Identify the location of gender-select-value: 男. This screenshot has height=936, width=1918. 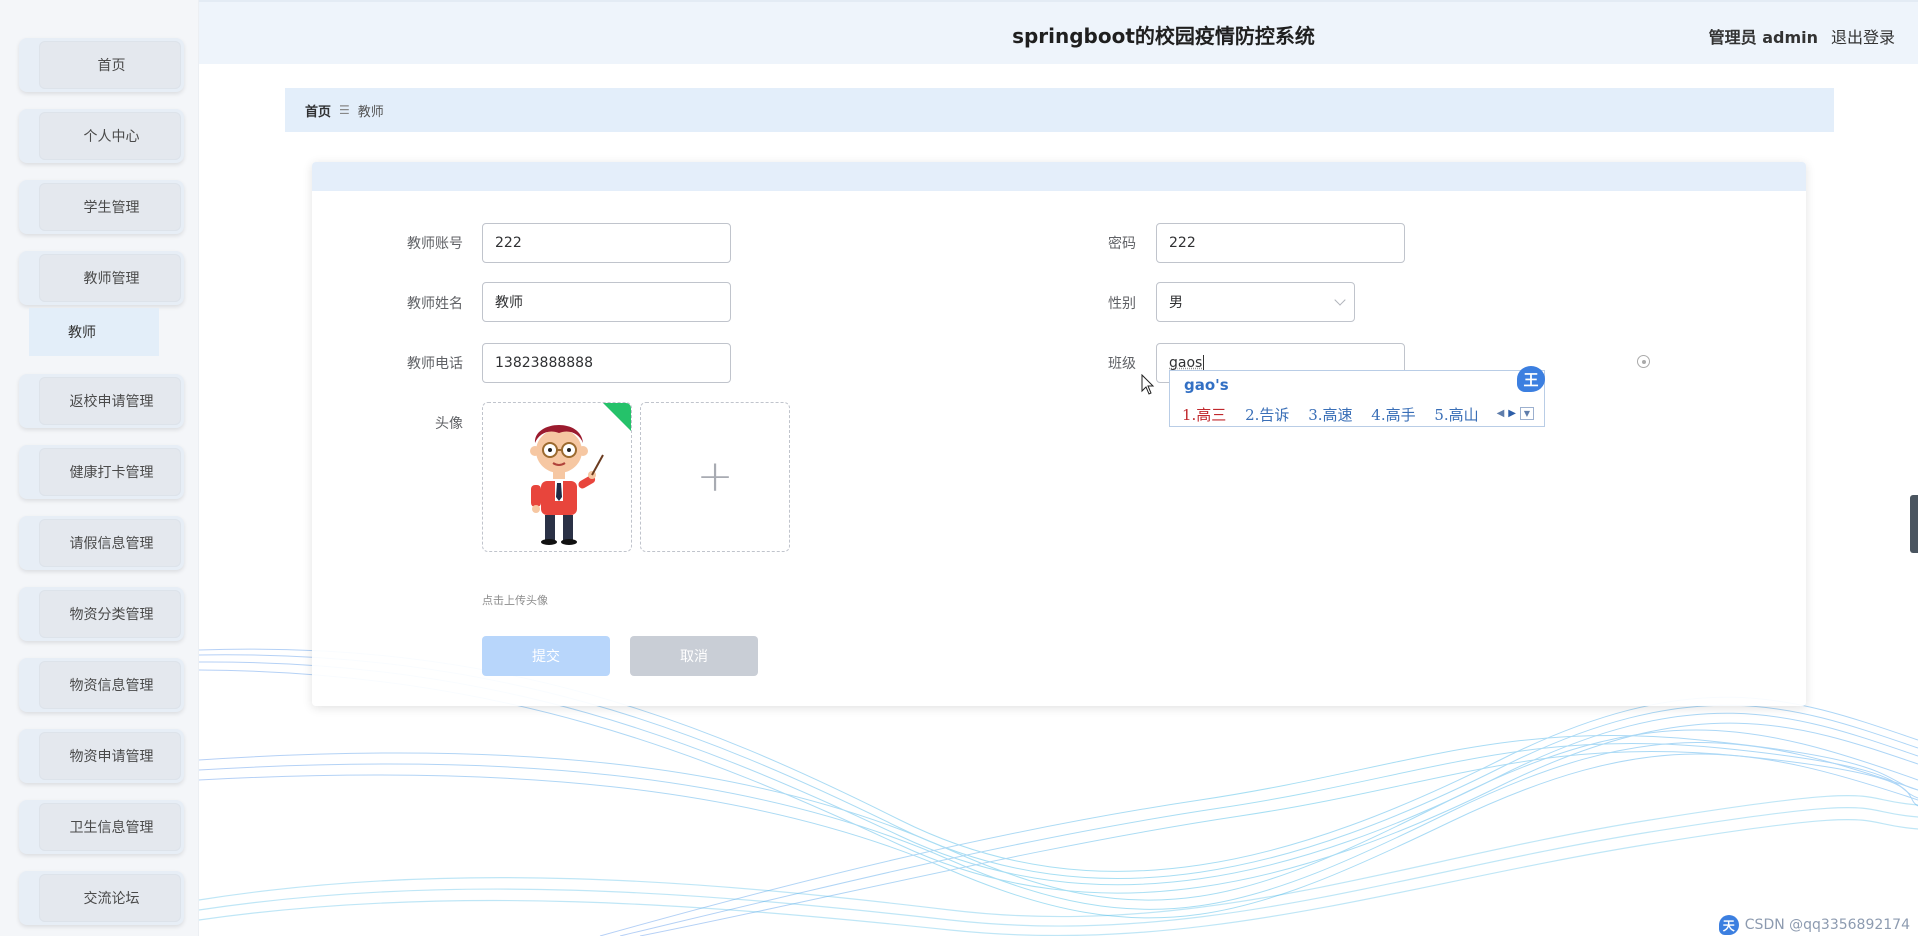
(1176, 303).